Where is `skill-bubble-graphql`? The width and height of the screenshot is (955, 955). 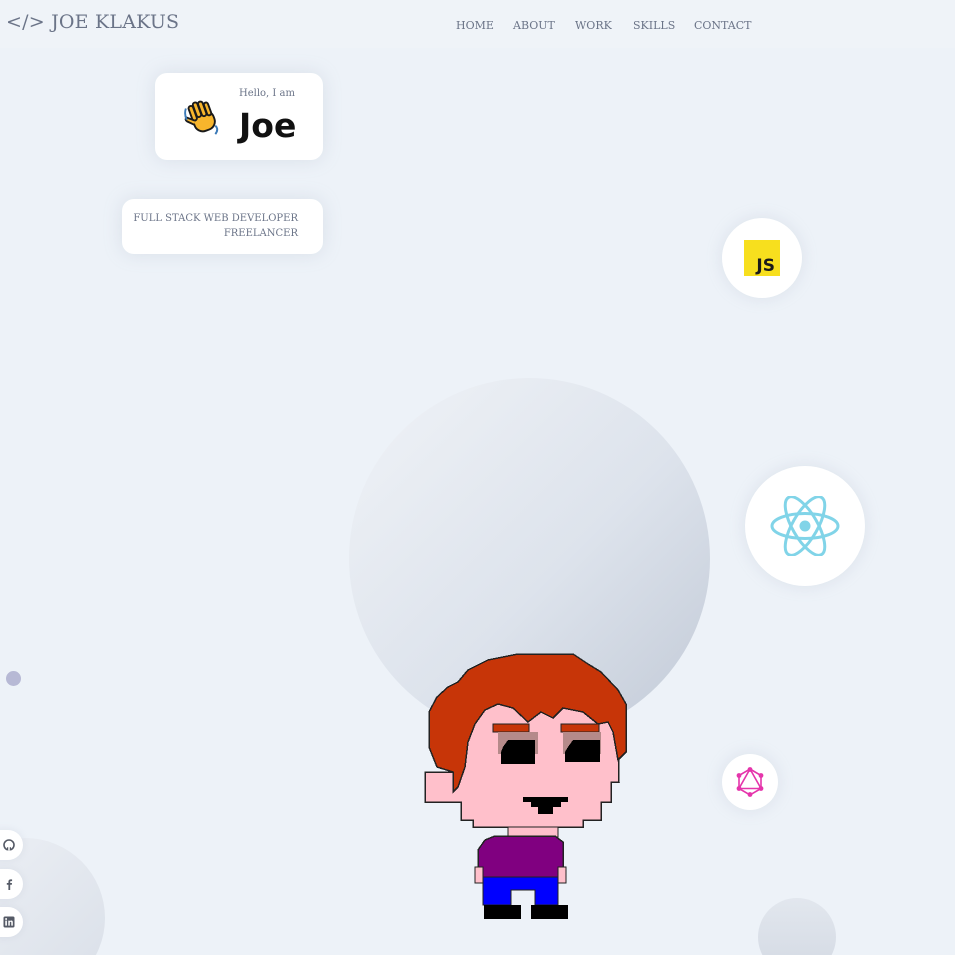 skill-bubble-graphql is located at coordinates (750, 782).